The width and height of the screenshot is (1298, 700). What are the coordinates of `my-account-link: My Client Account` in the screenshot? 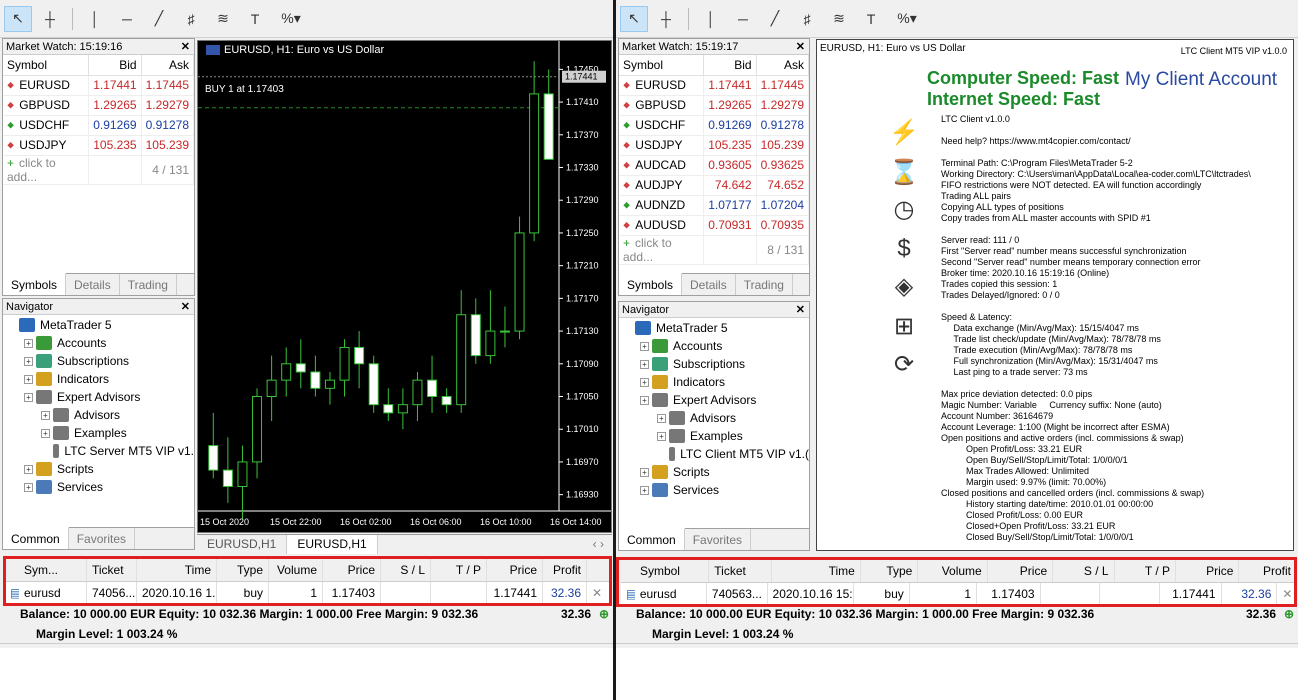 It's located at (1201, 80).